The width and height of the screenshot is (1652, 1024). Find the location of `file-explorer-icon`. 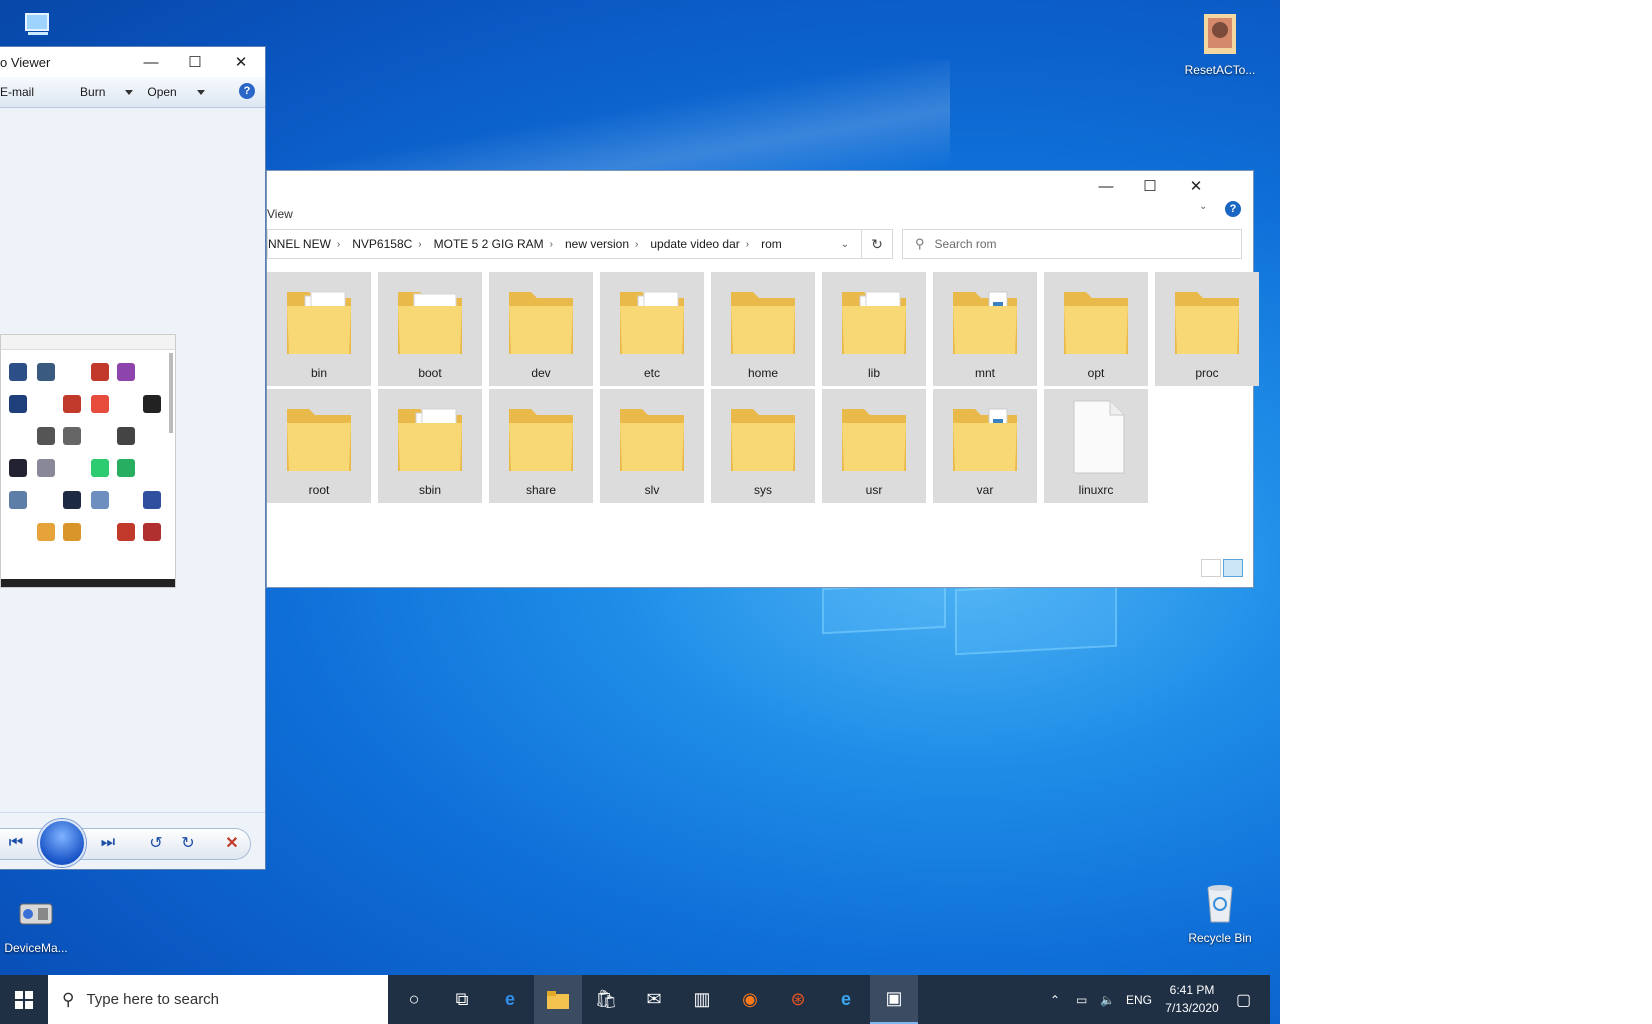

file-explorer-icon is located at coordinates (558, 999).